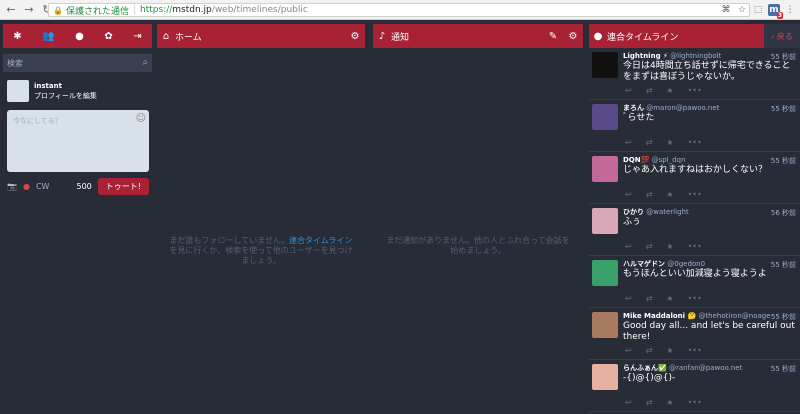  I want to click on compose-nav: ✱ 👥 ● ✿ ⇥, so click(77, 36).